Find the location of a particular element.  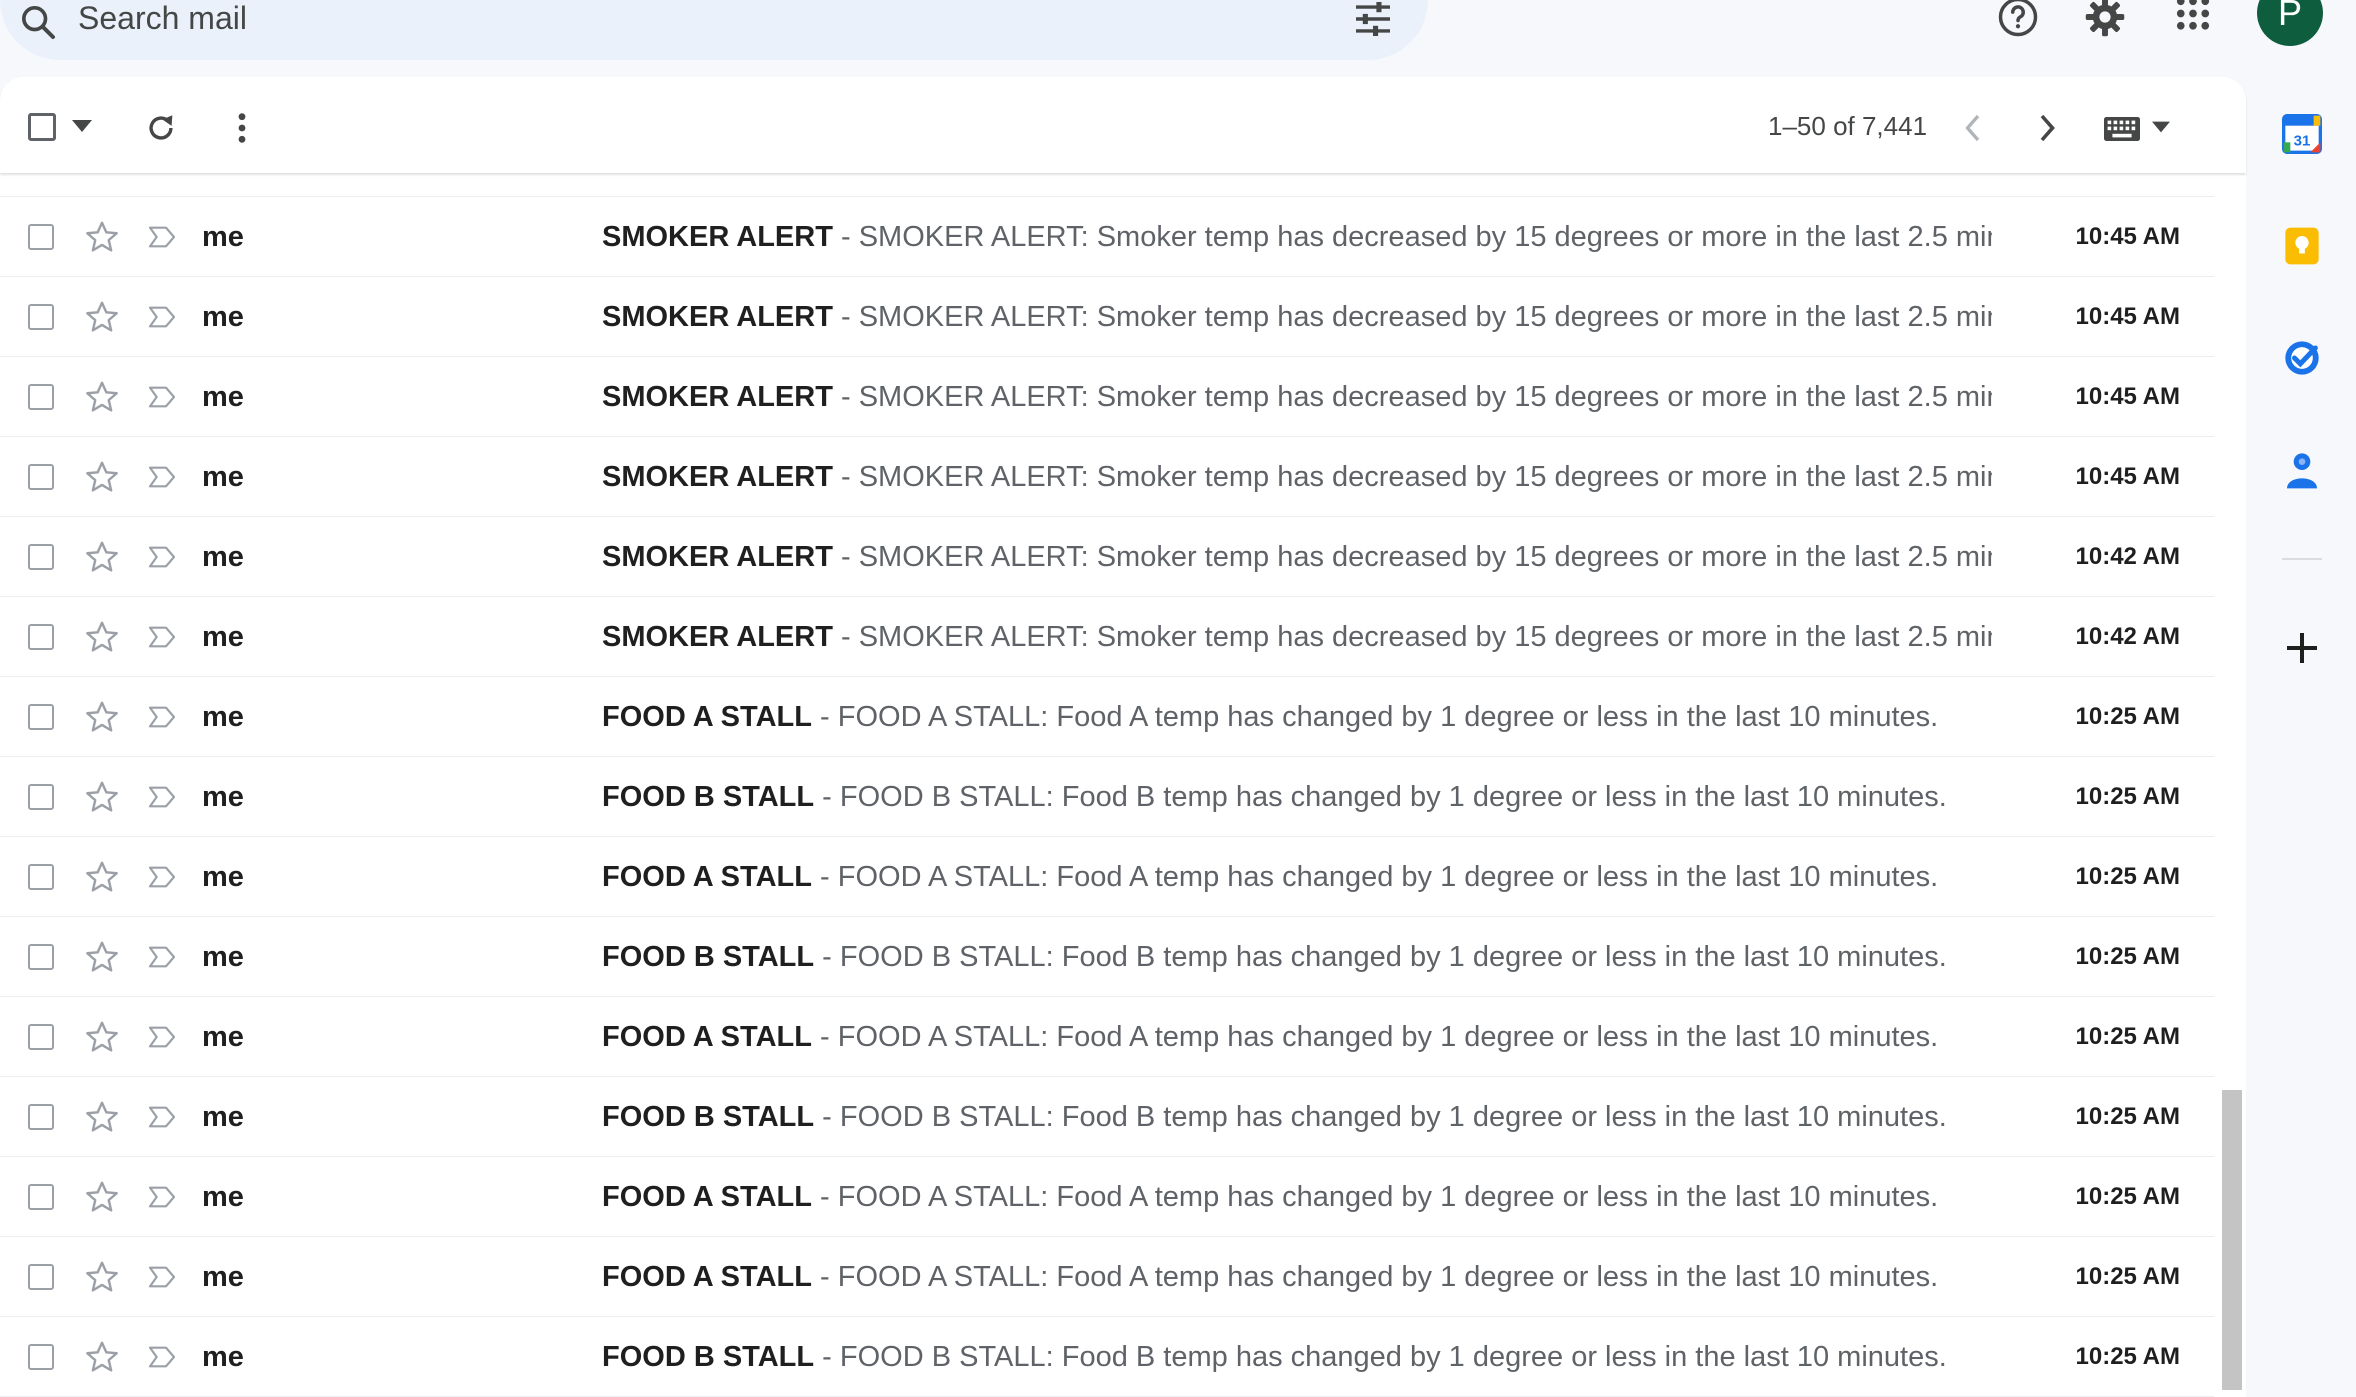

input-tools-dropdown-icon is located at coordinates (2161, 127).